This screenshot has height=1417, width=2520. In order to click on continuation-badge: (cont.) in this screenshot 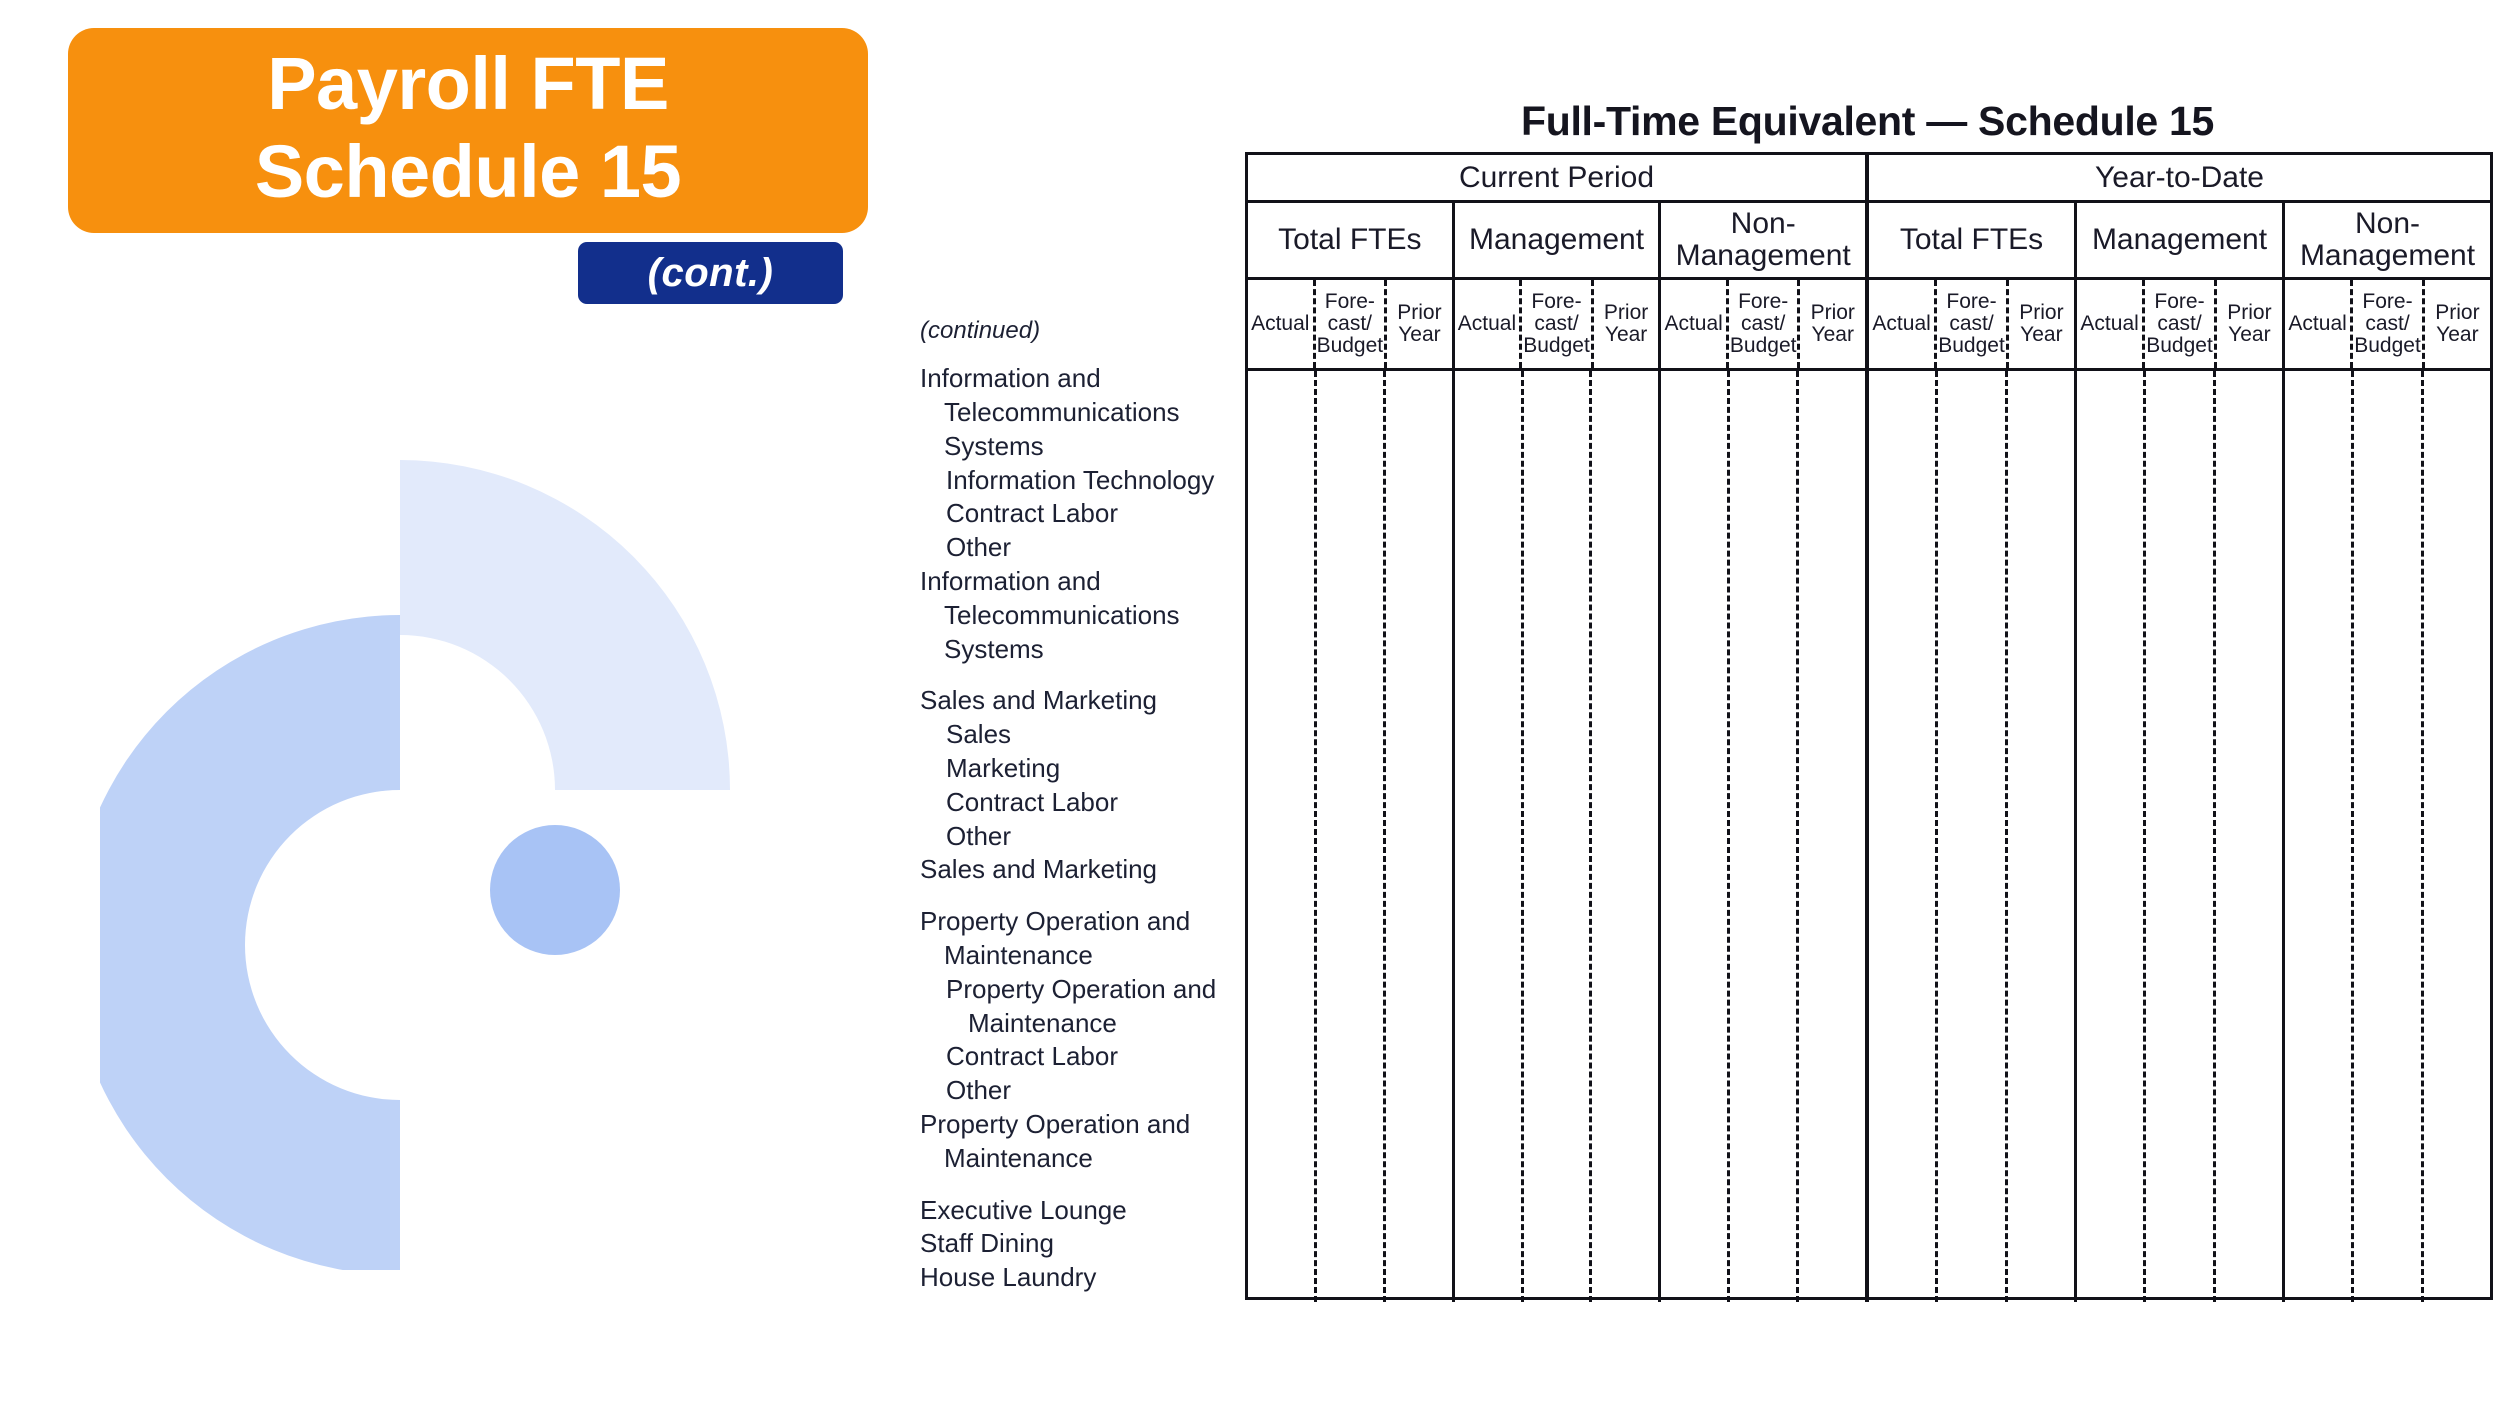, I will do `click(710, 273)`.